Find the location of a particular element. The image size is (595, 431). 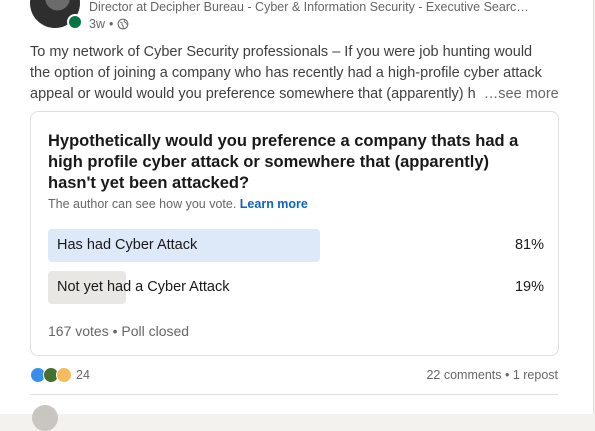

globe-icon is located at coordinates (123, 24).